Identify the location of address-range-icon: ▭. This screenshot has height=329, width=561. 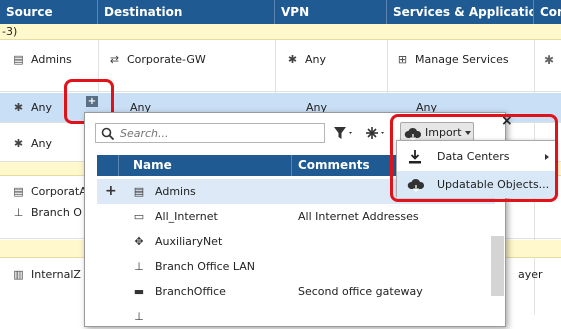
(139, 216).